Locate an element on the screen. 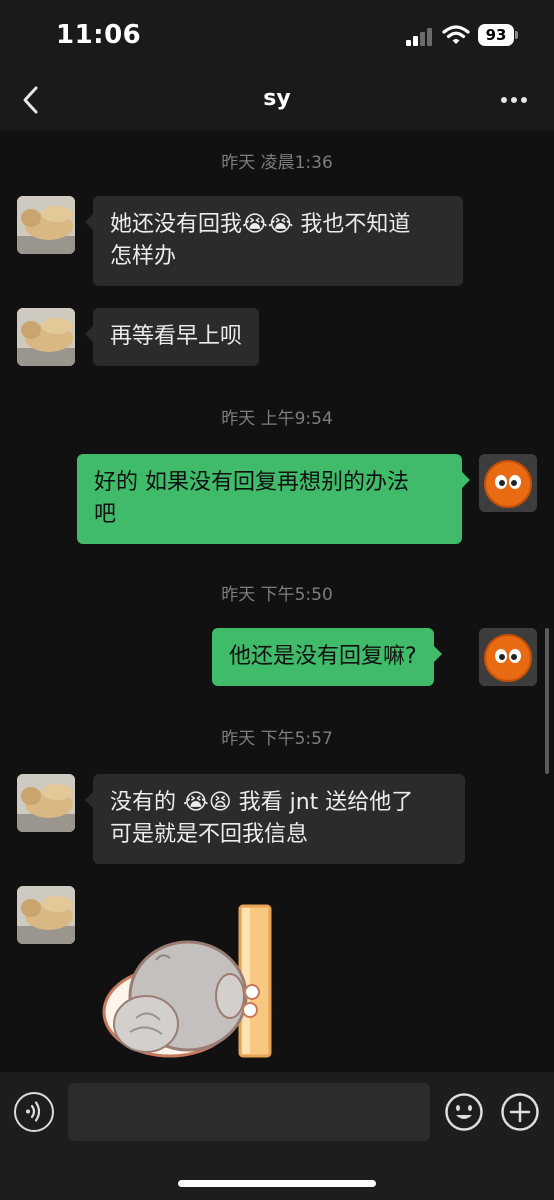 The image size is (554, 1200). chat-header: sy is located at coordinates (277, 101).